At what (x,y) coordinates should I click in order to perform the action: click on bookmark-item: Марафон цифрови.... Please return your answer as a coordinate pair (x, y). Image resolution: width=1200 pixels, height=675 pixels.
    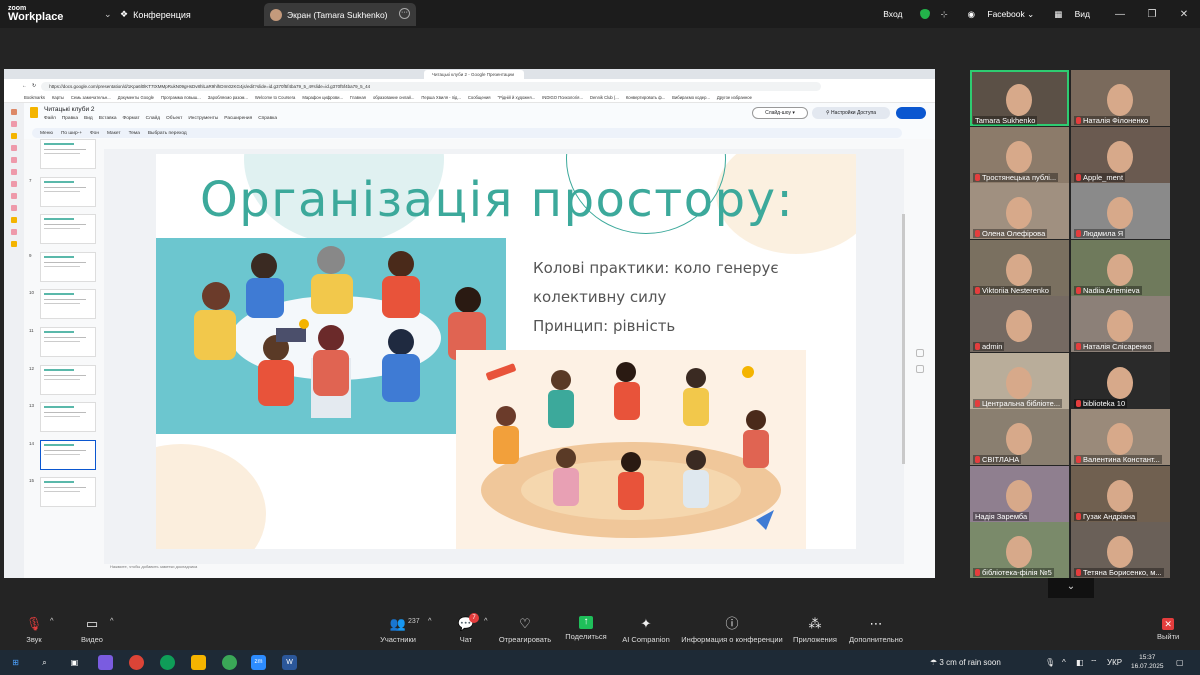
    Looking at the image, I should click on (322, 97).